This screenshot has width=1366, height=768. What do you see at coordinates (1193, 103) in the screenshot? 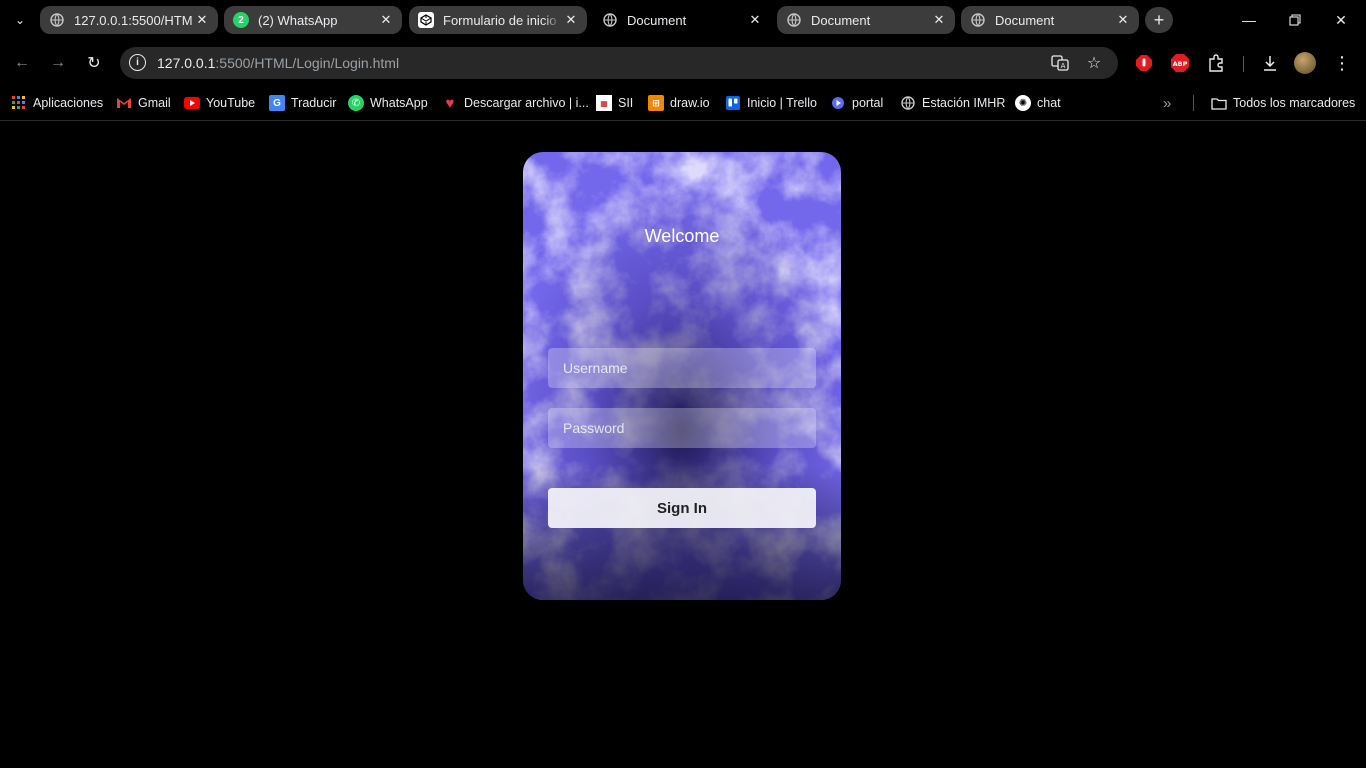
I see `bookmarks-divider` at bounding box center [1193, 103].